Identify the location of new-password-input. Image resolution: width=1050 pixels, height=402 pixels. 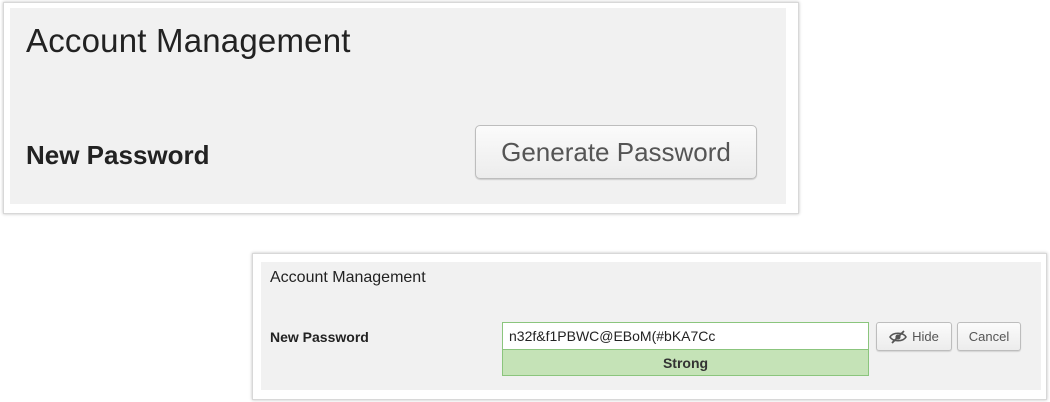
(685, 335).